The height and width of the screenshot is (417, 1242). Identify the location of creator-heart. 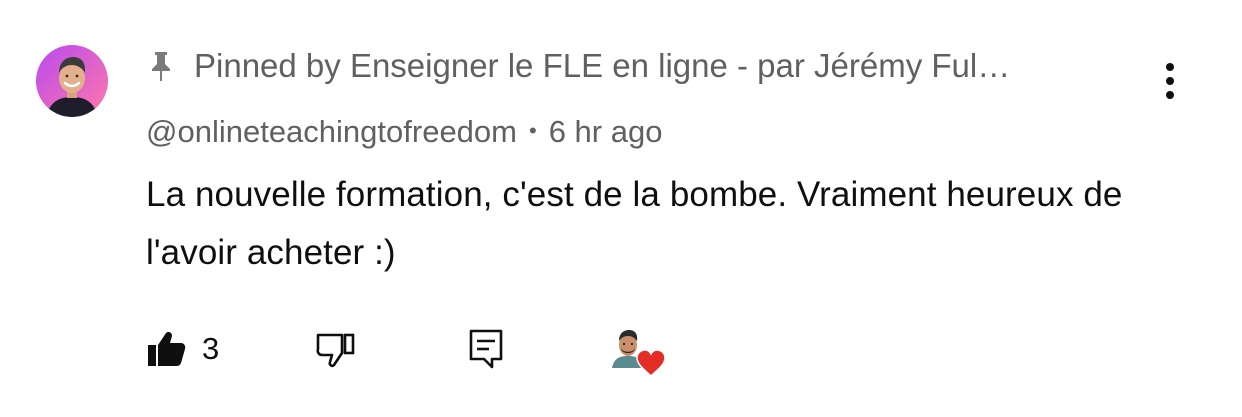
(639, 351).